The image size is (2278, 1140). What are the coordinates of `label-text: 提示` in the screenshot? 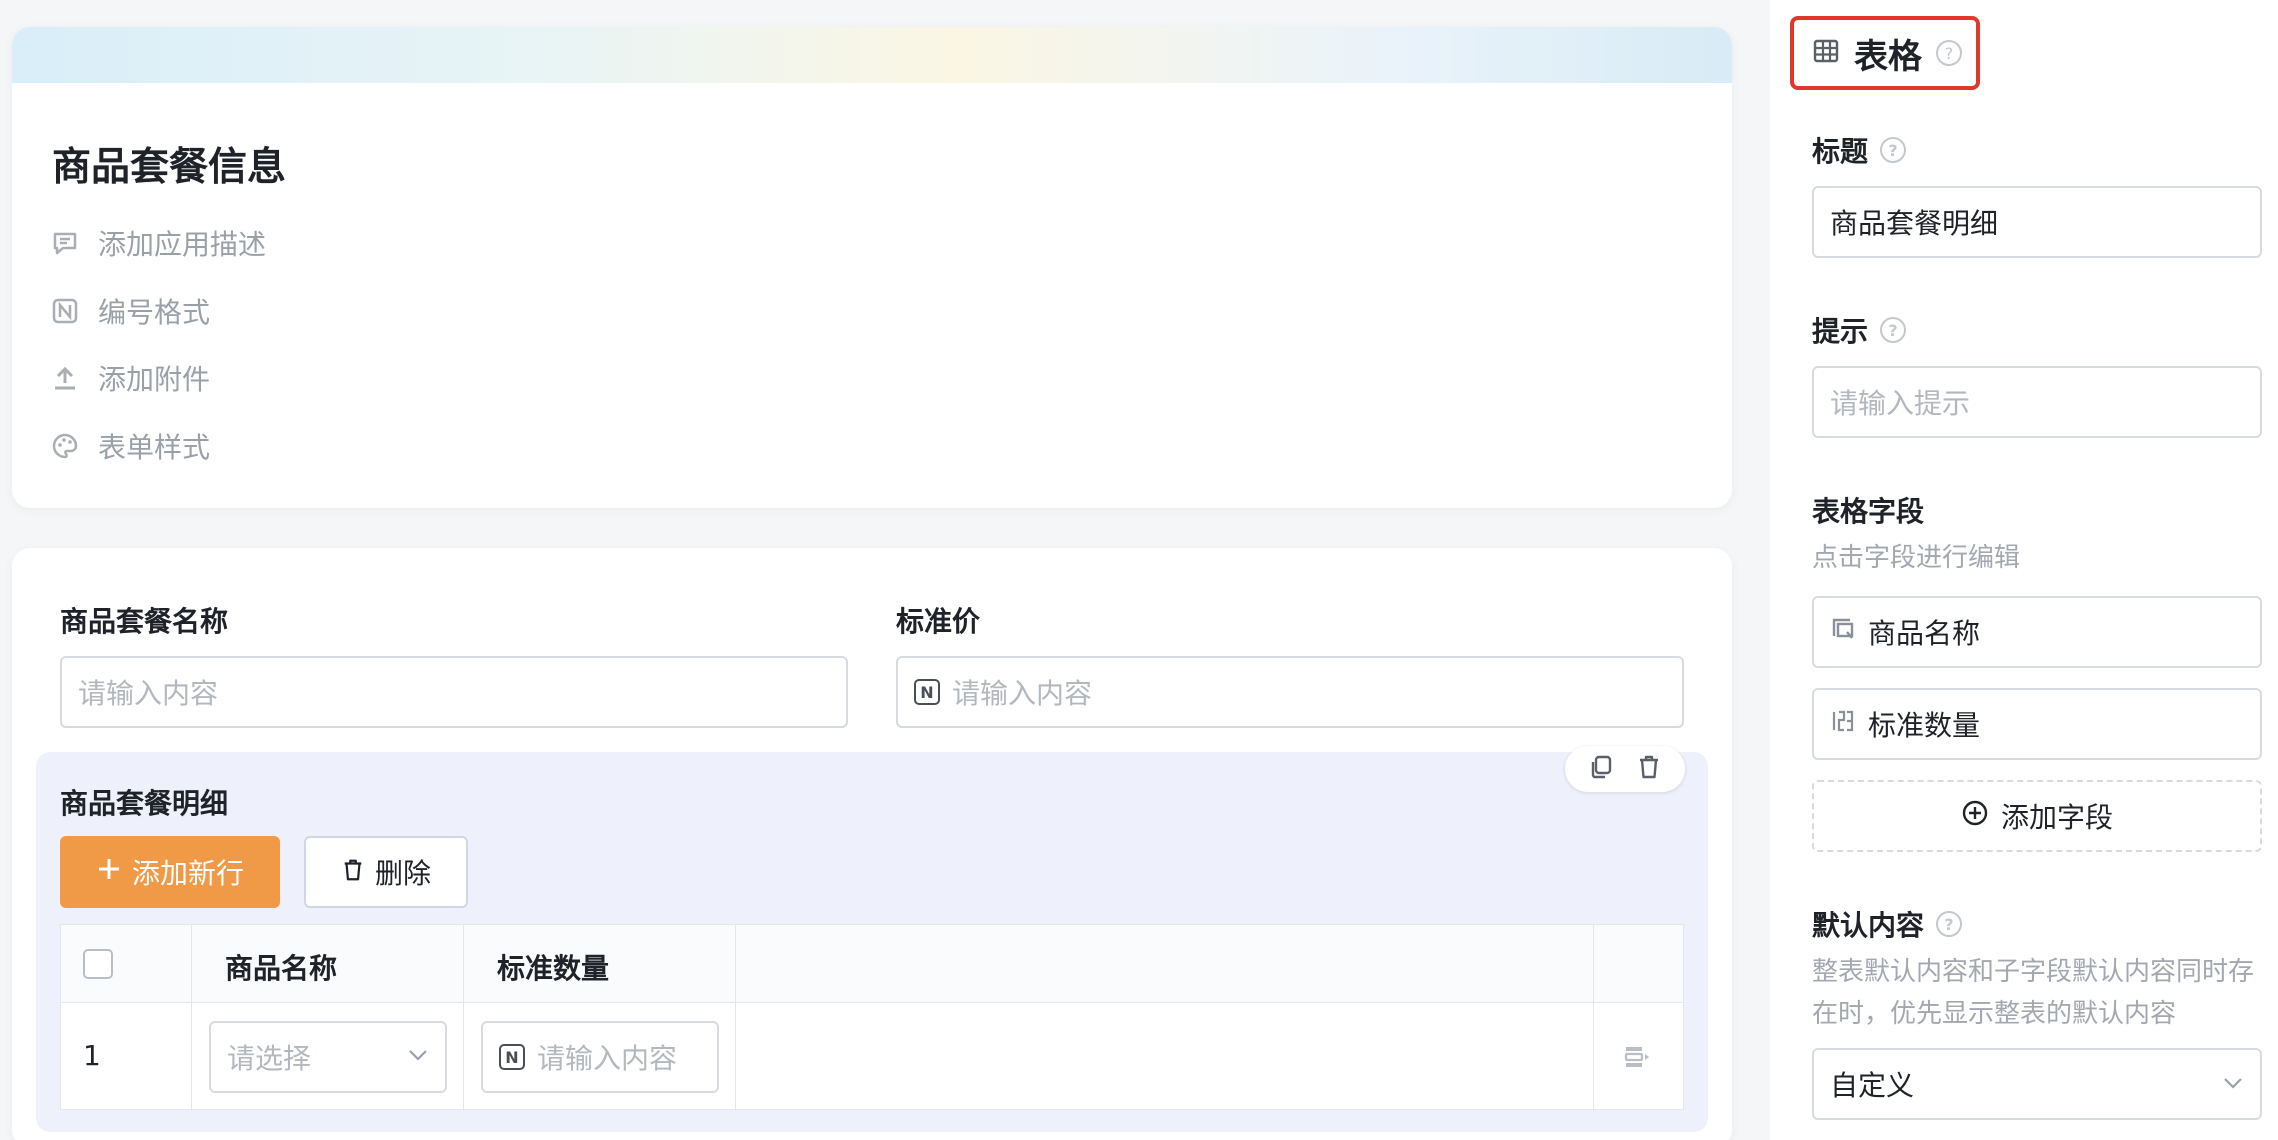 It's located at (1840, 331).